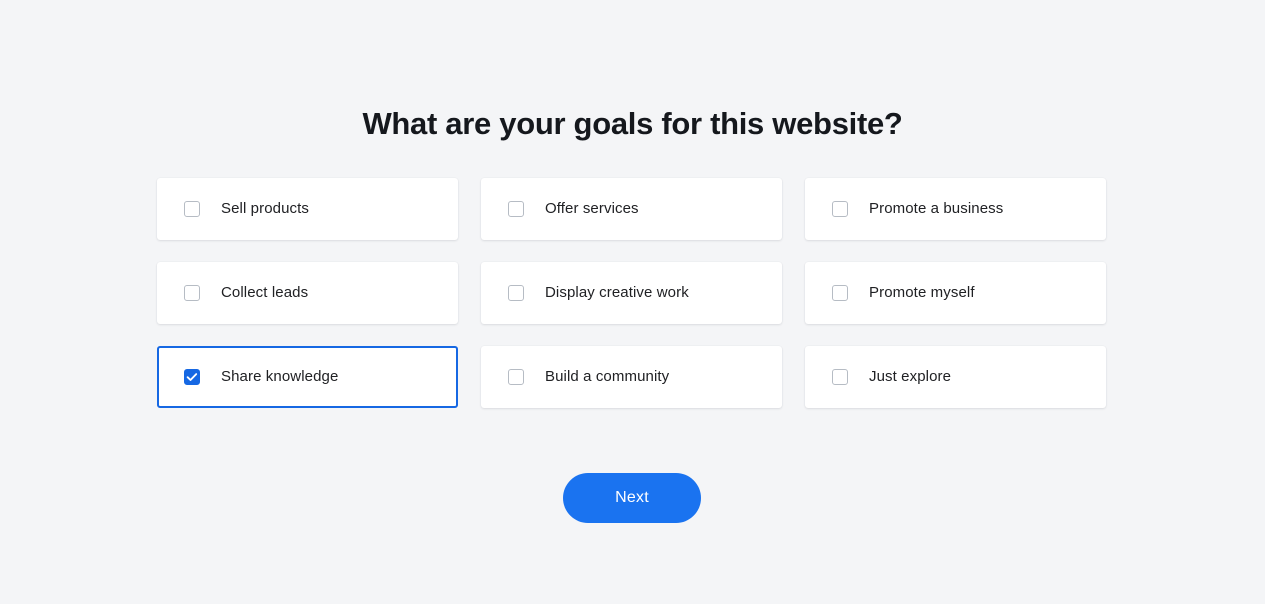  I want to click on goal-option-card: Share knowledge, so click(307, 377).